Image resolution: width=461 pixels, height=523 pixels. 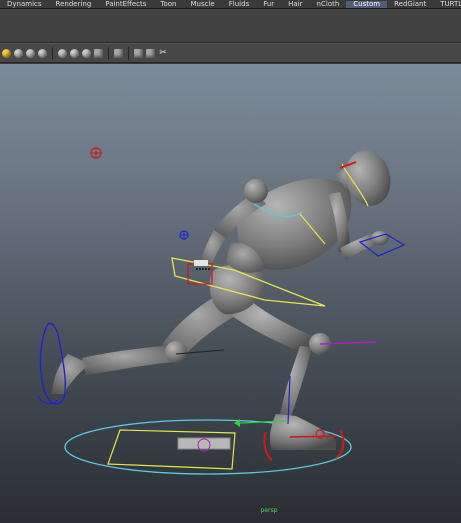 I want to click on back-shoulder, so click(x=256, y=191).